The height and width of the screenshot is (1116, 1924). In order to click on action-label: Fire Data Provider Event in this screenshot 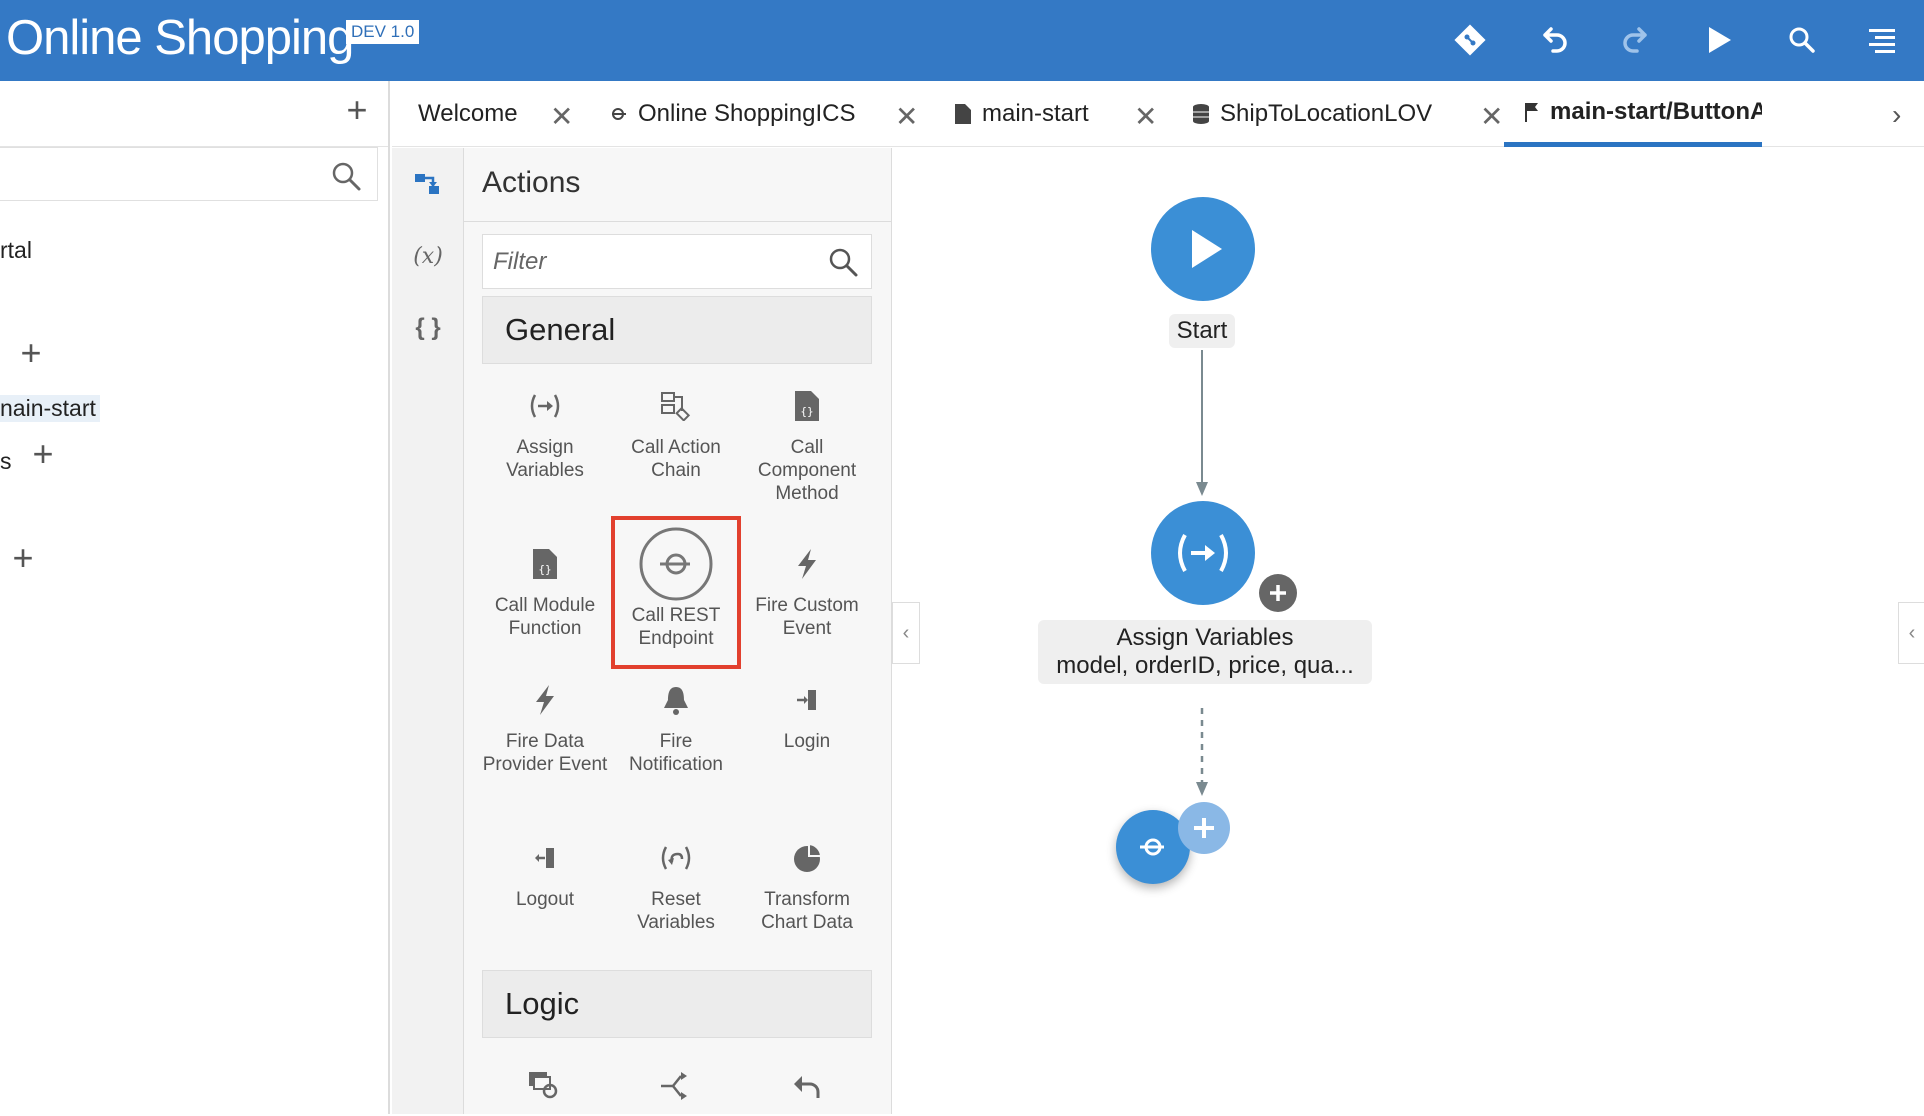, I will do `click(545, 753)`.